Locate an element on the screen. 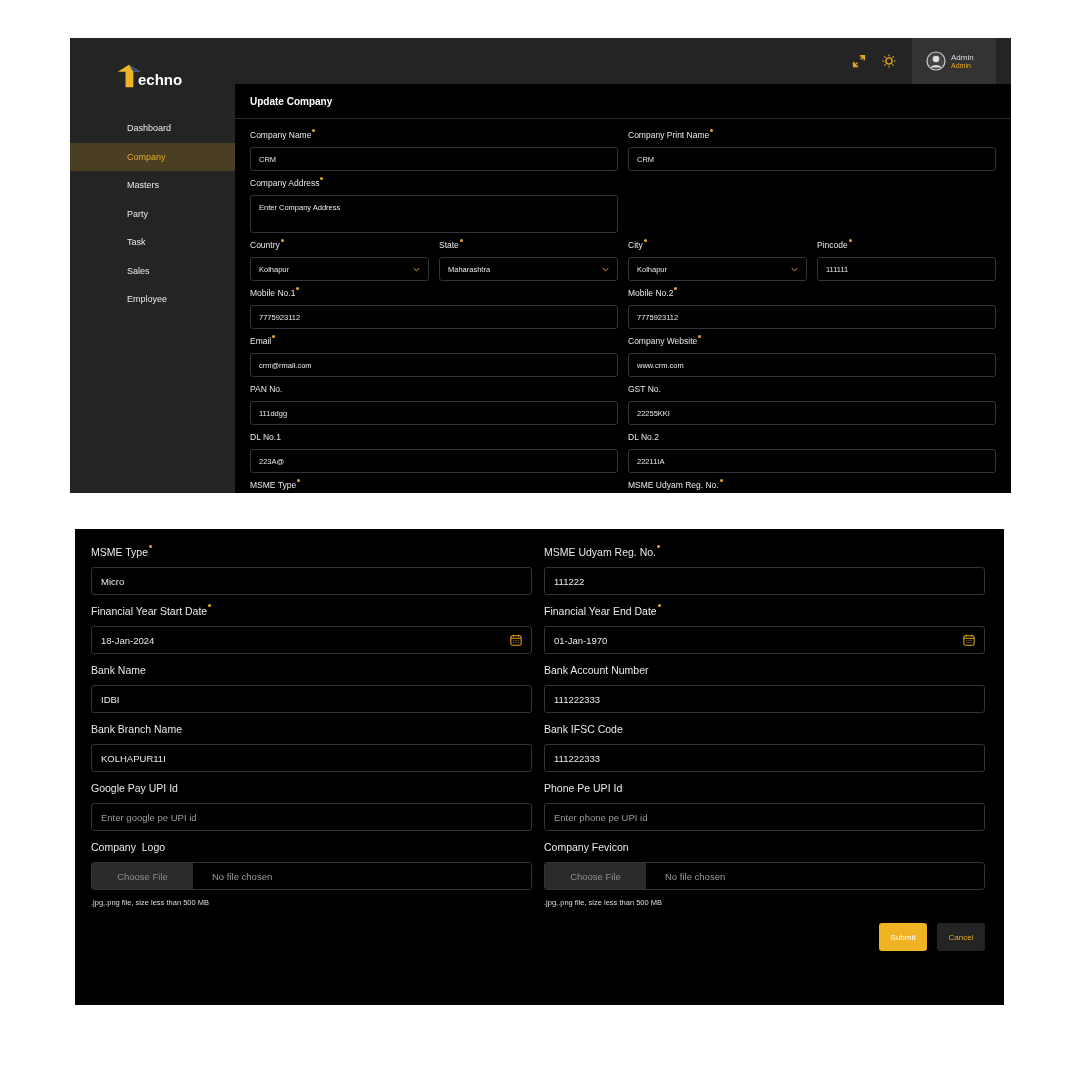 This screenshot has width=1080, height=1080. field-label: Email is located at coordinates (261, 341).